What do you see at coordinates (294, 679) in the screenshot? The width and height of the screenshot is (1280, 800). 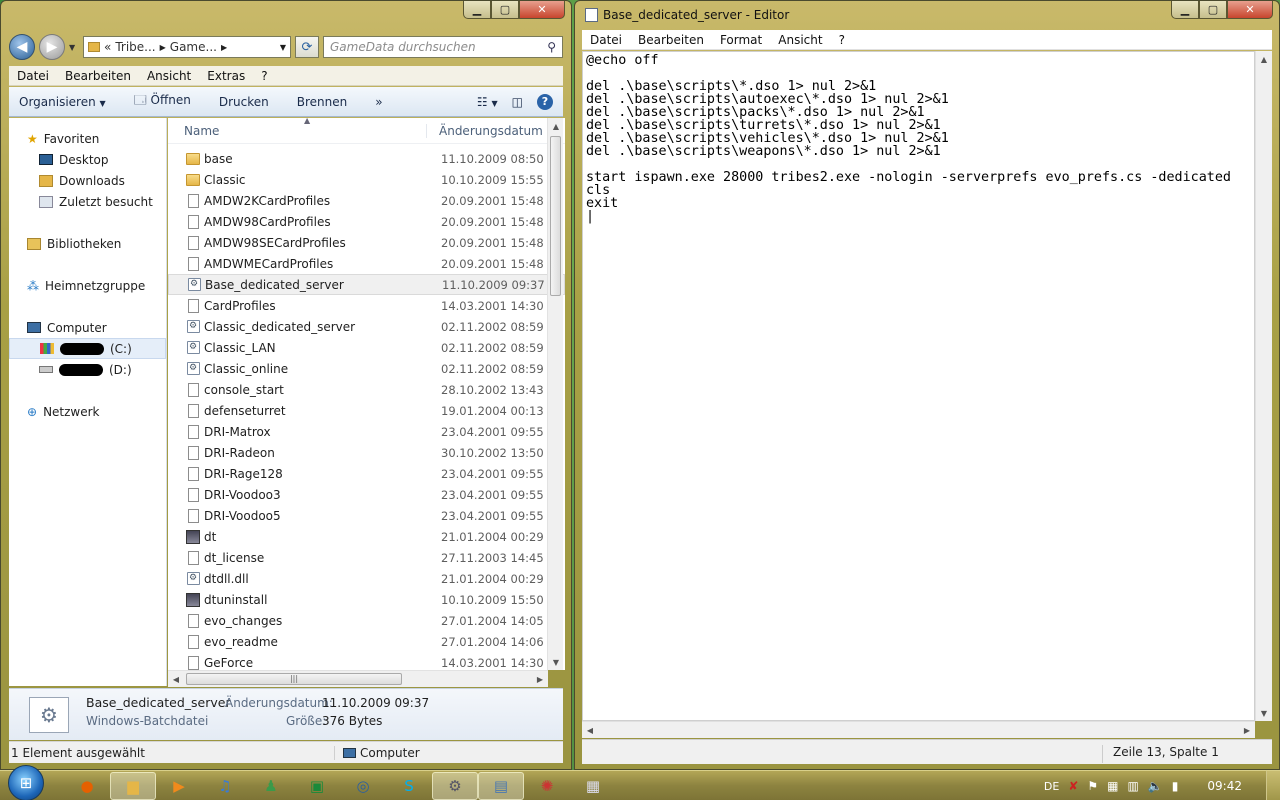 I see `scroll-thumb: |||` at bounding box center [294, 679].